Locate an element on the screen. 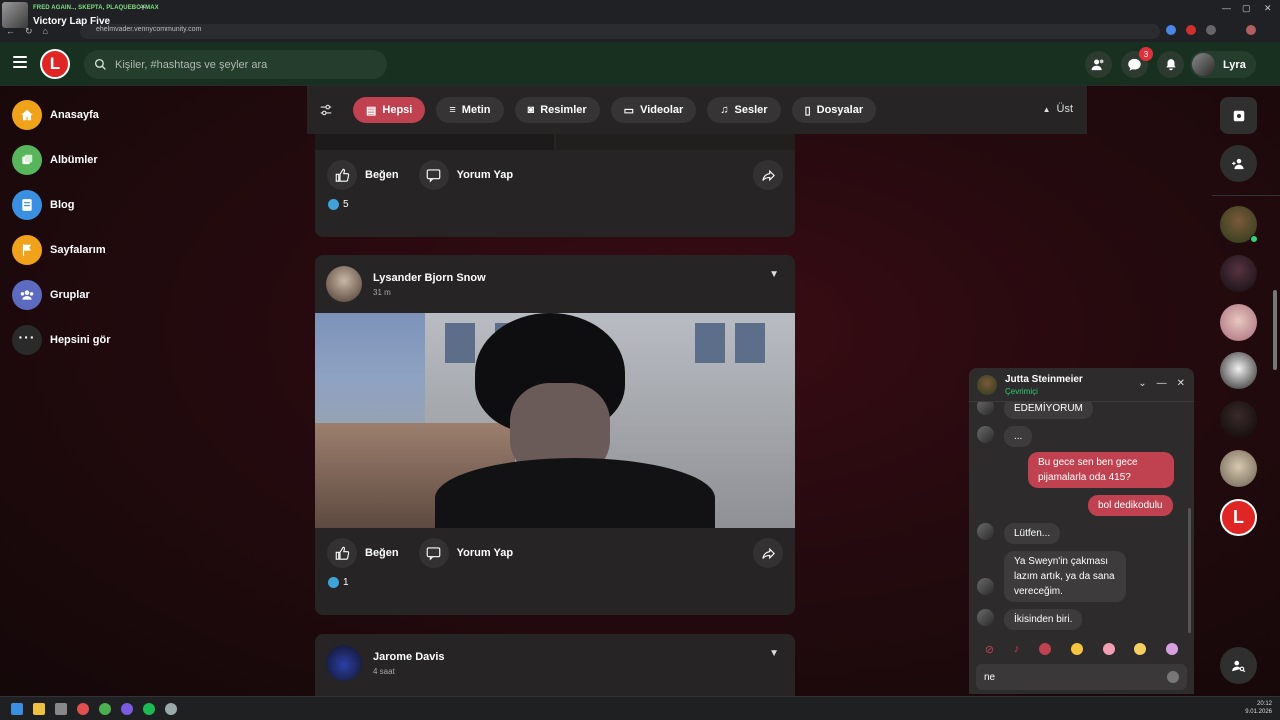 The height and width of the screenshot is (720, 1280). post-header: Jarome Davis 4 saat ▼ is located at coordinates (555, 663).